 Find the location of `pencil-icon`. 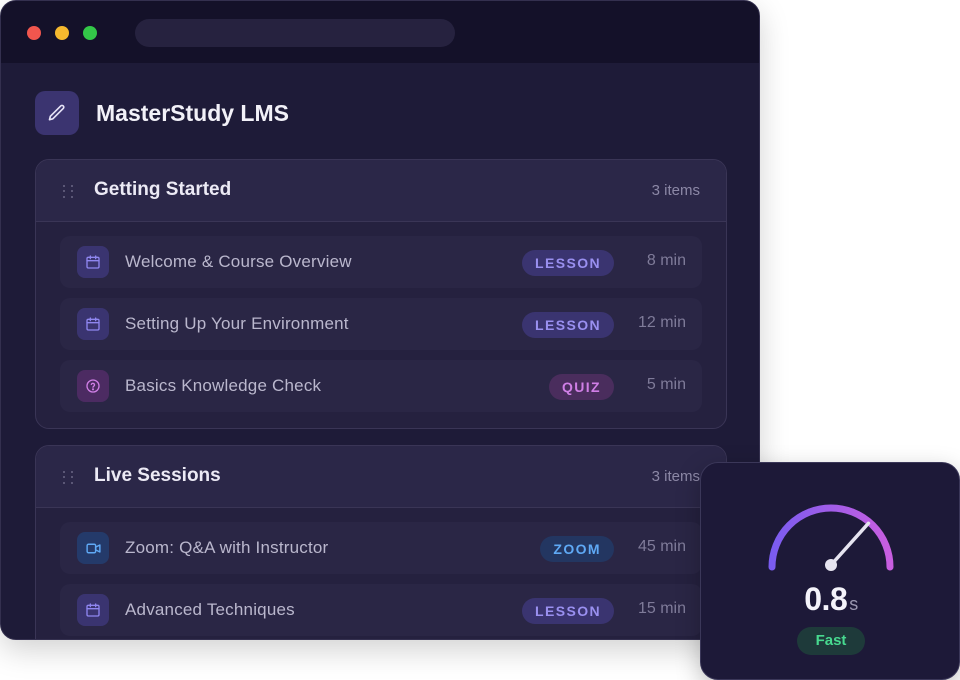

pencil-icon is located at coordinates (57, 113).